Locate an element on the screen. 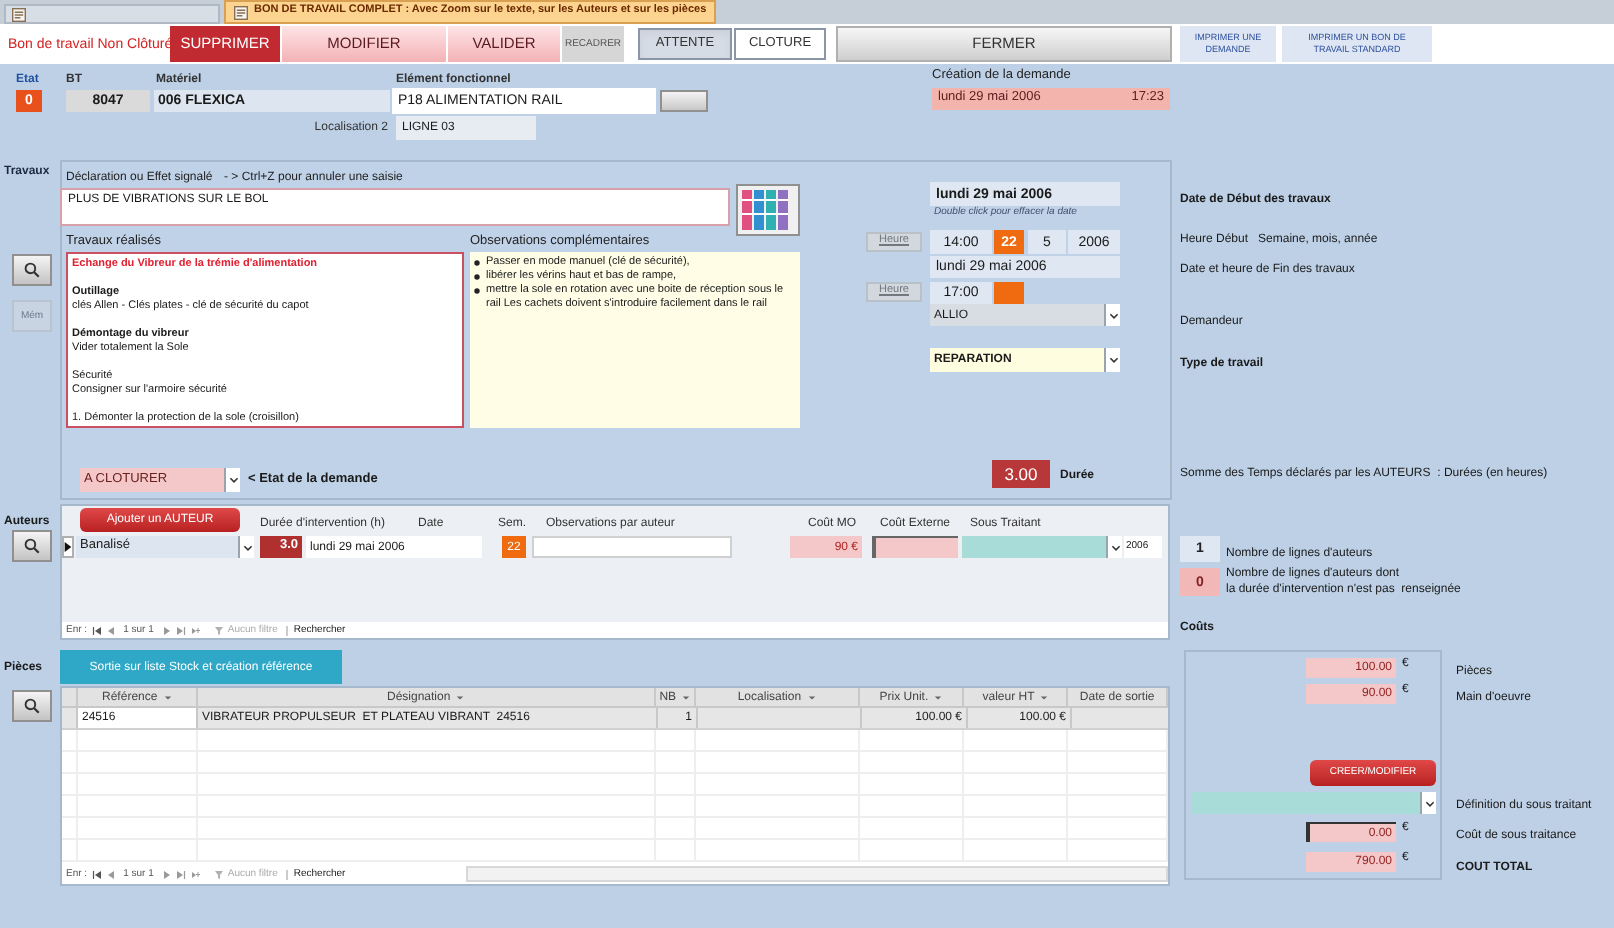  row-selector is located at coordinates (68, 547).